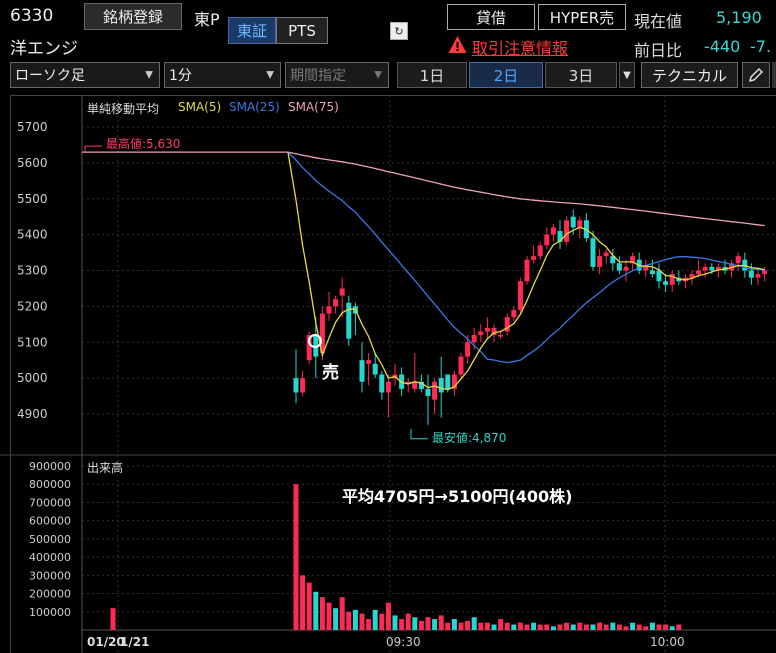  Describe the element at coordinates (44, 49) in the screenshot. I see `company-name: 洋エンジ` at that location.